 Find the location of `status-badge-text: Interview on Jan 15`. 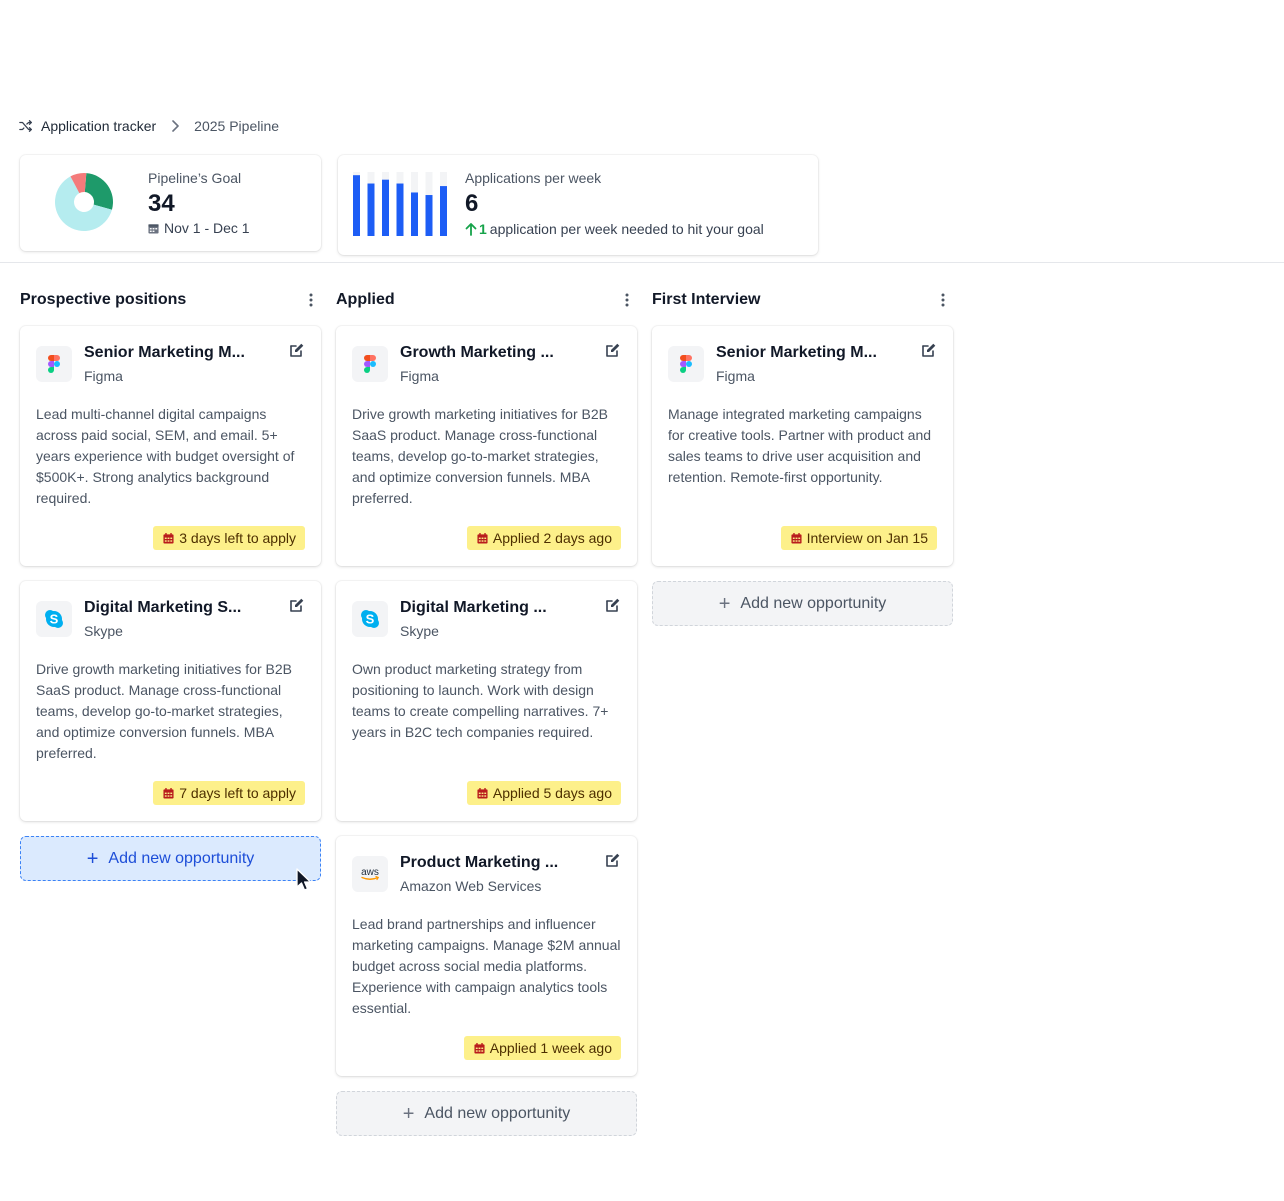

status-badge-text: Interview on Jan 15 is located at coordinates (867, 538).